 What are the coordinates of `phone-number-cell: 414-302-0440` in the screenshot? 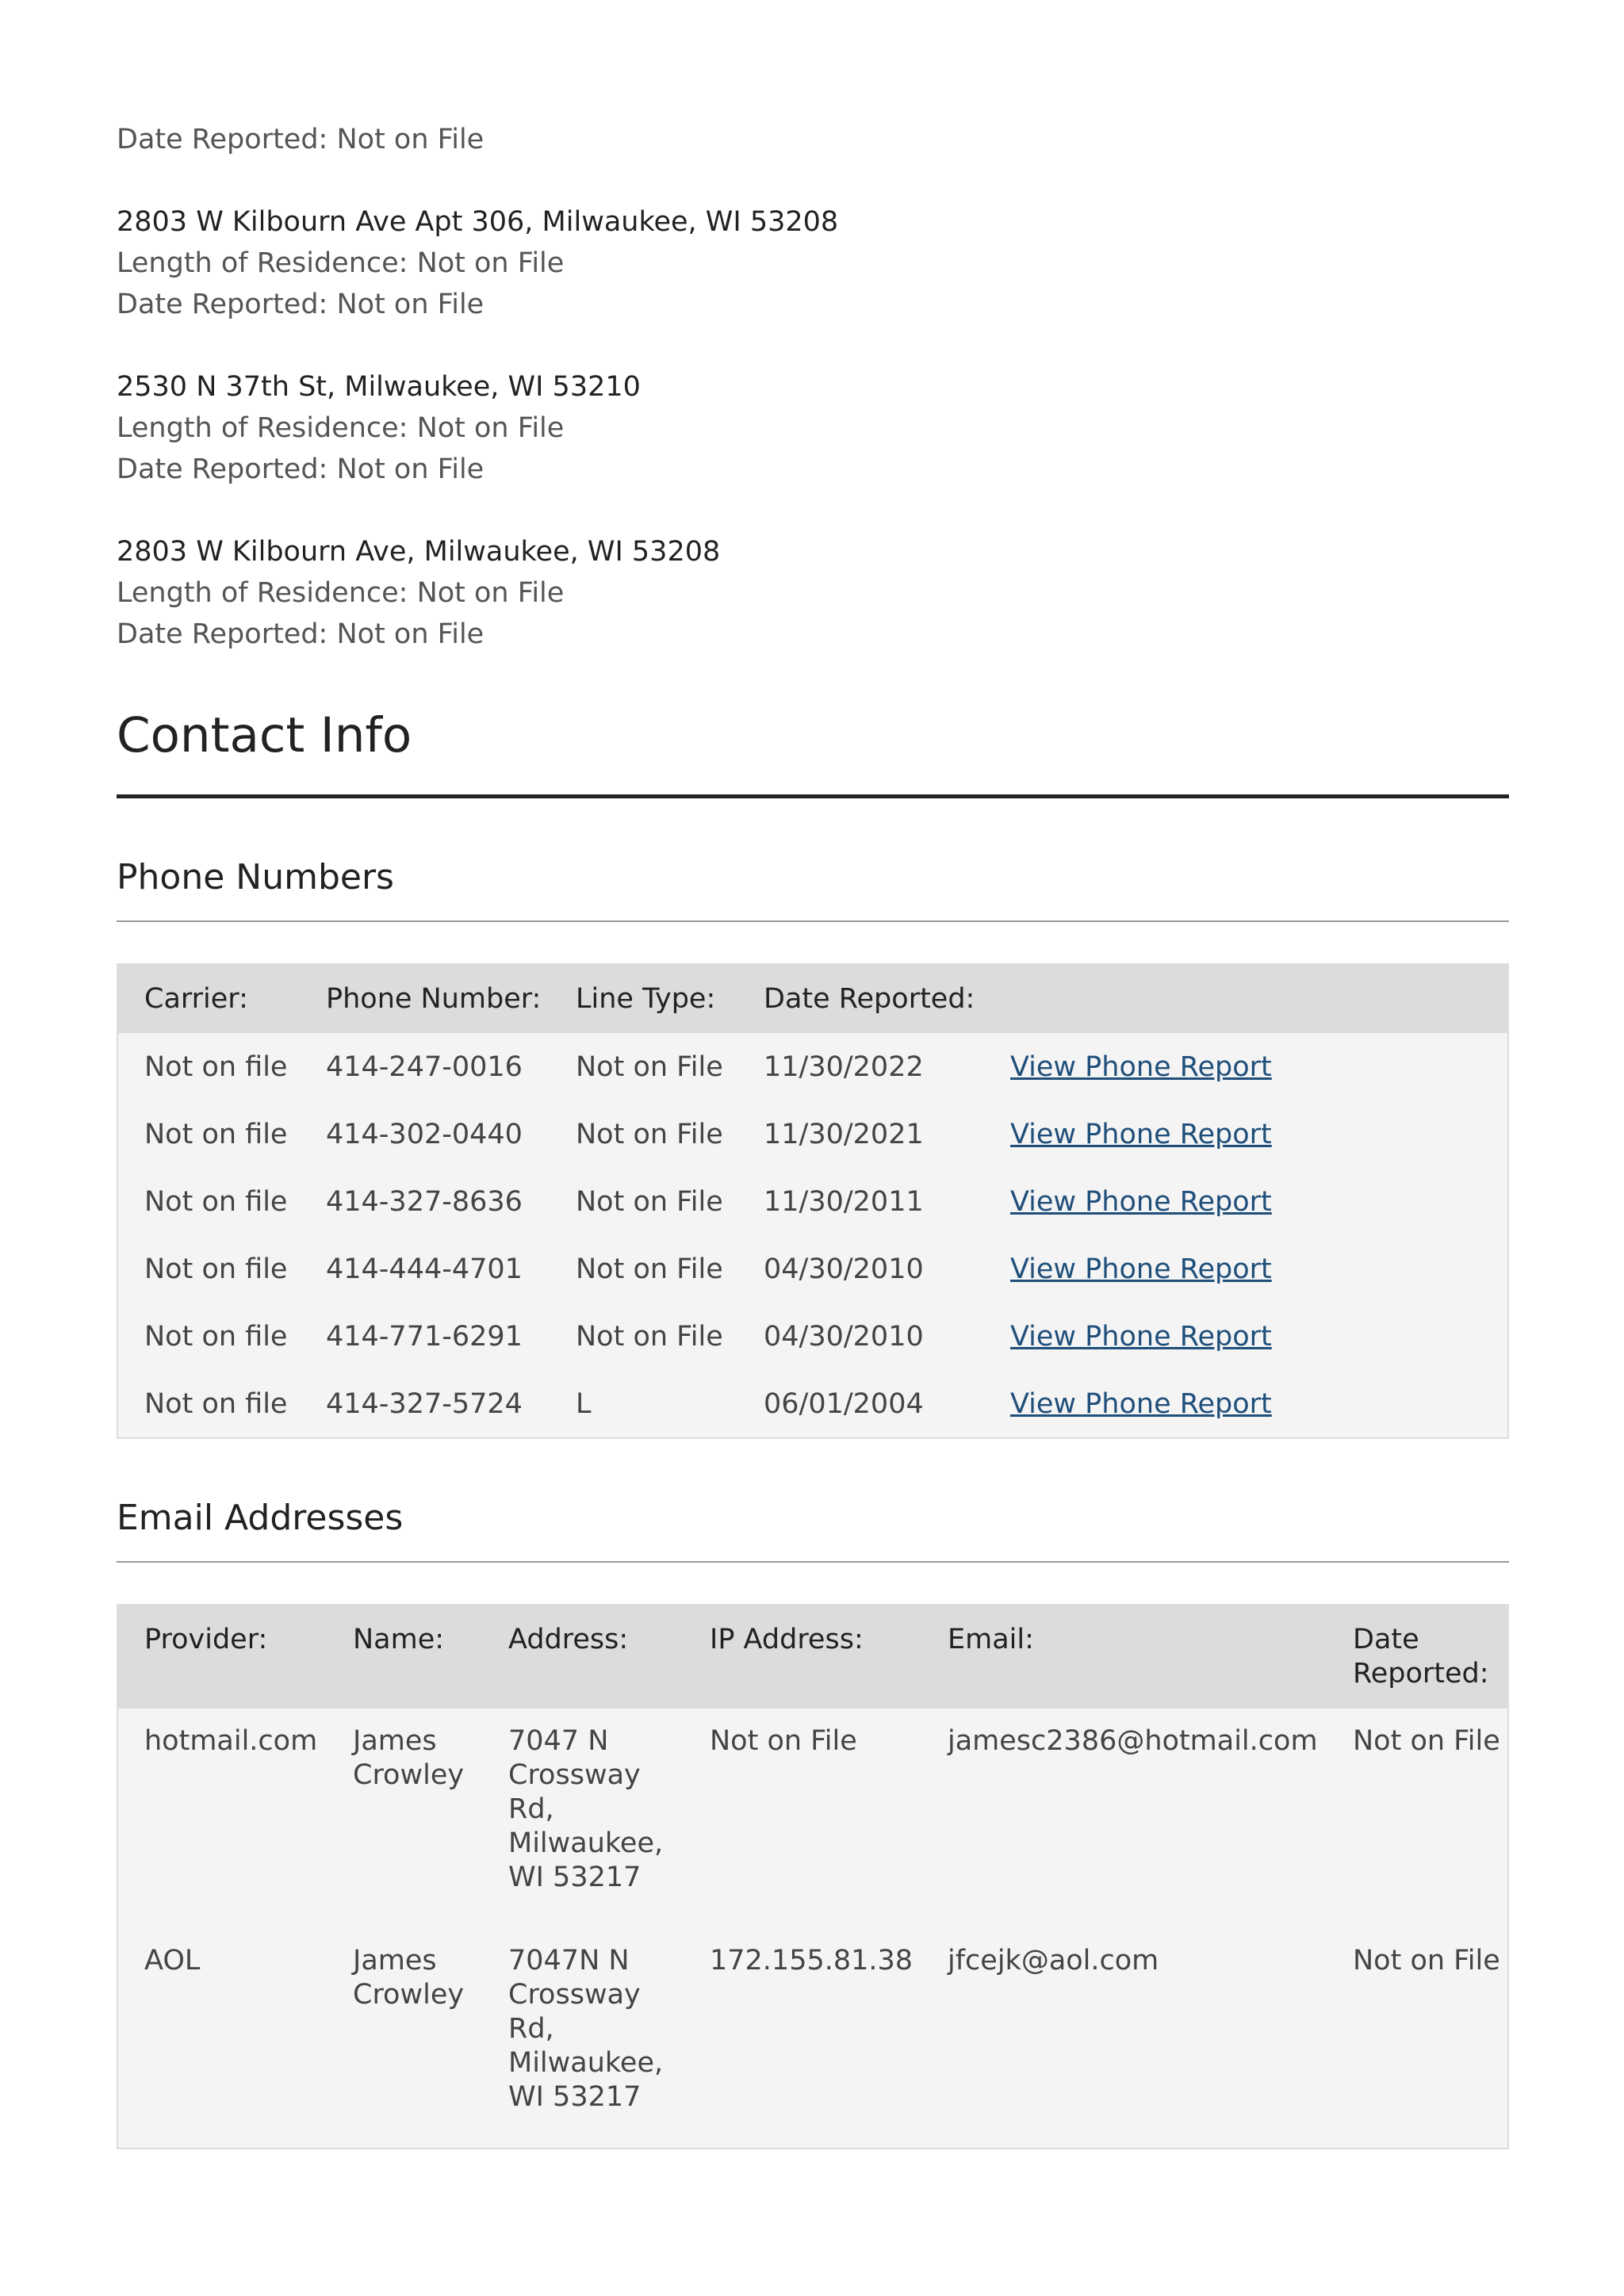 It's located at (425, 1134).